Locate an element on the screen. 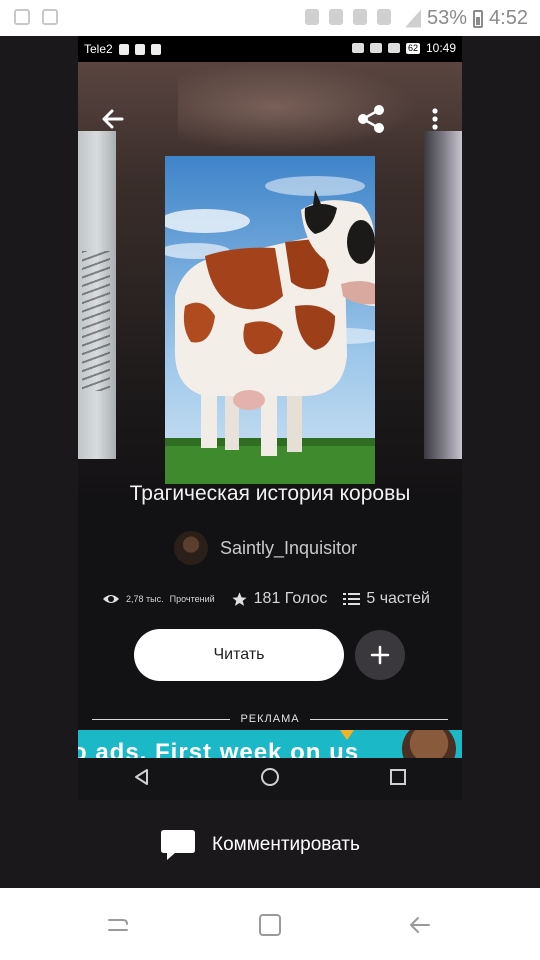 The image size is (540, 960). comment-button: Комментировать is located at coordinates (260, 845).